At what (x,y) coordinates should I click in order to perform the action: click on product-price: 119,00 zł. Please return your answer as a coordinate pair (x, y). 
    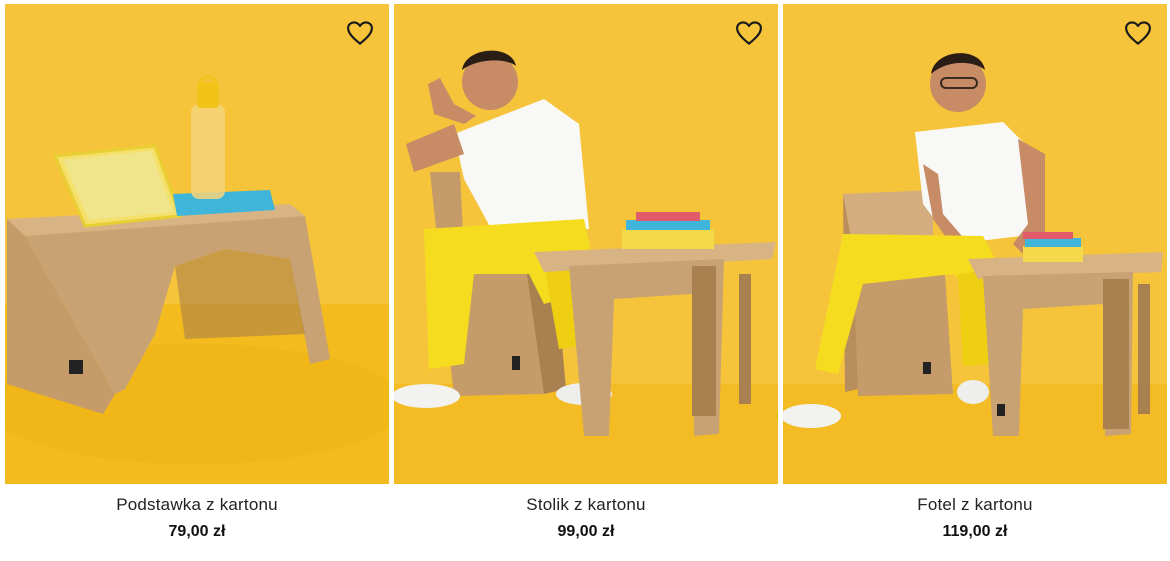
    Looking at the image, I should click on (975, 531).